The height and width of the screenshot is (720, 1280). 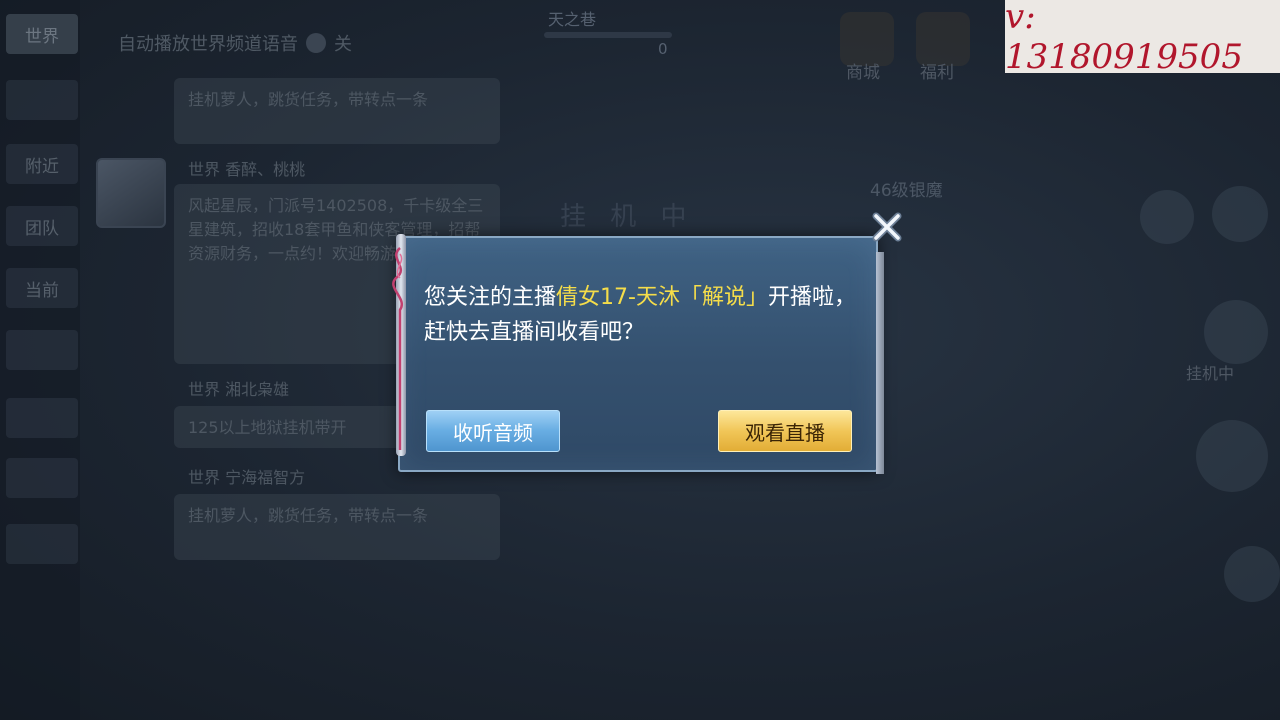 I want to click on map-progress-bar, so click(x=608, y=35).